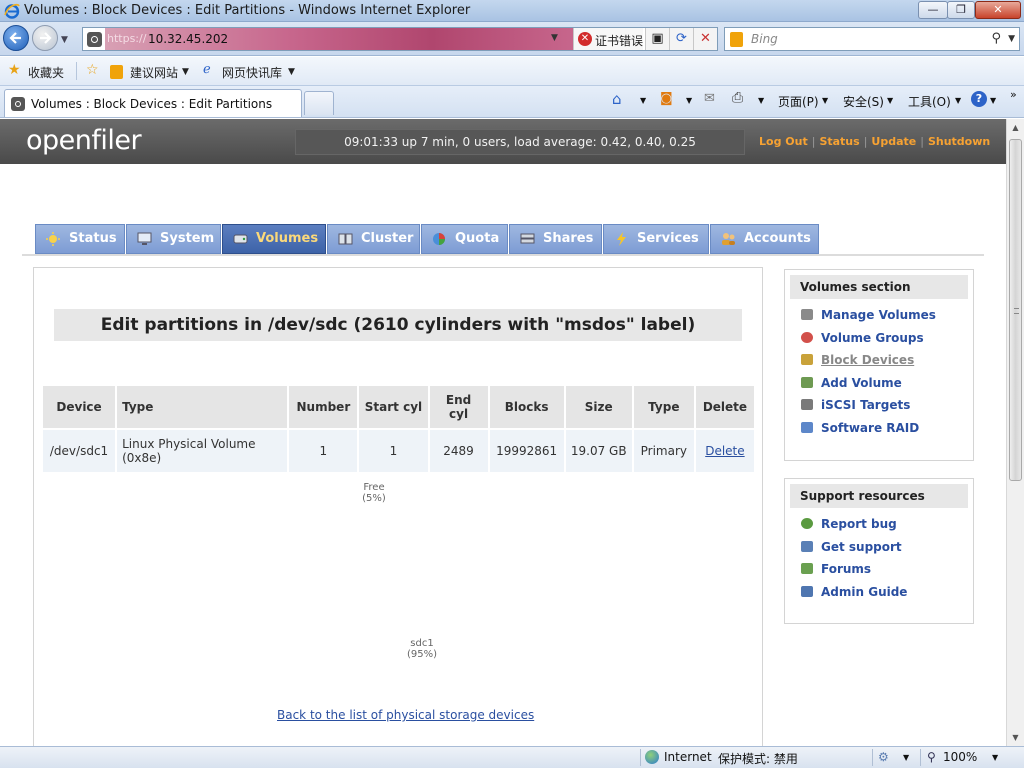 The width and height of the screenshot is (1024, 768). Describe the element at coordinates (886, 408) in the screenshot. I see `sidebar-item-iscsi-targets: iSCSI Targets` at that location.